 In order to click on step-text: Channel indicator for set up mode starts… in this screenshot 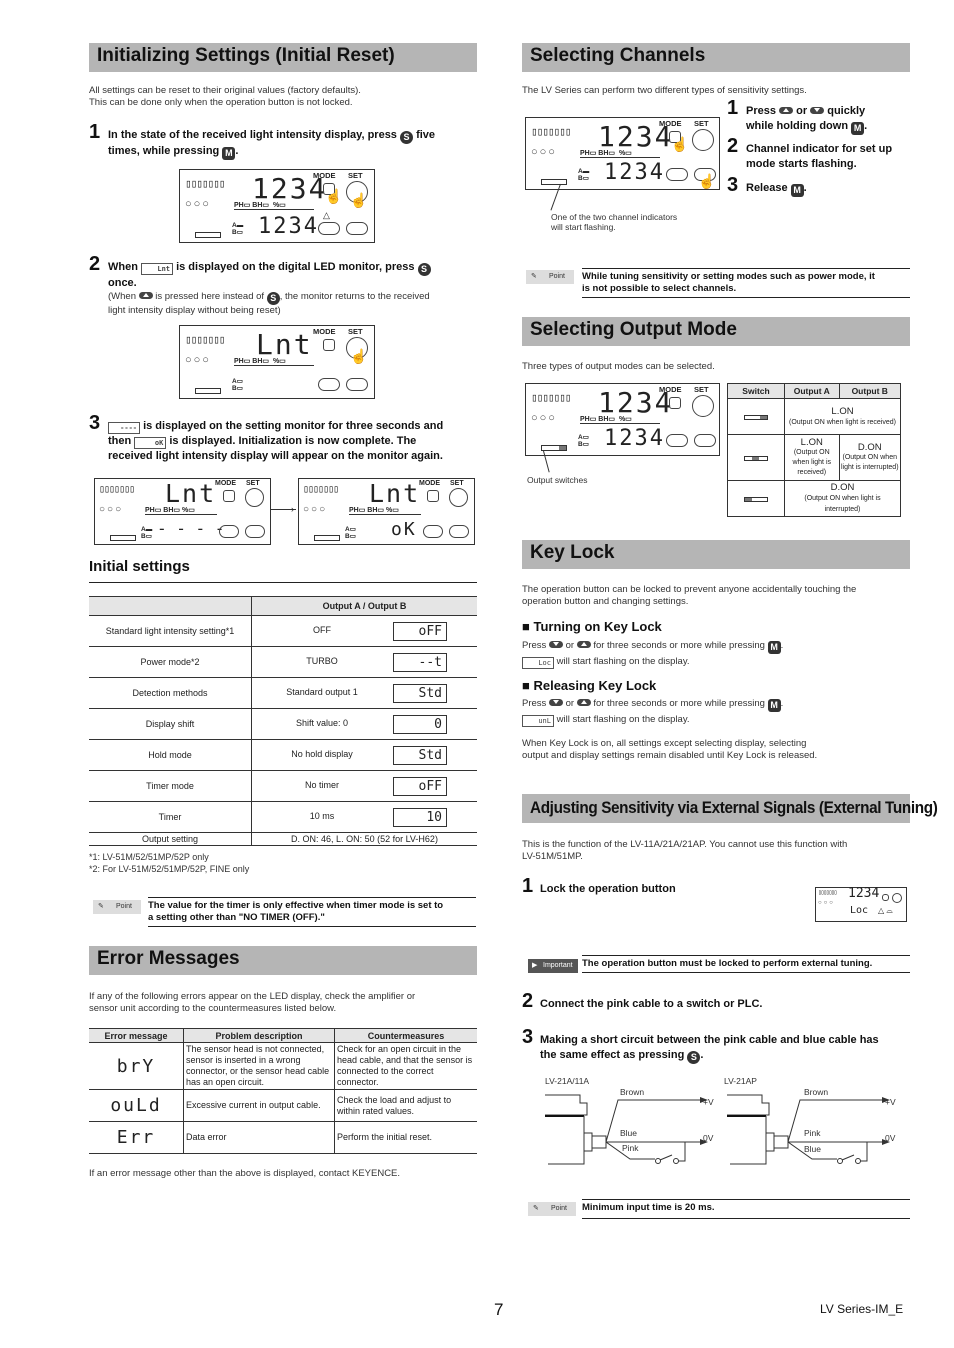, I will do `click(819, 156)`.